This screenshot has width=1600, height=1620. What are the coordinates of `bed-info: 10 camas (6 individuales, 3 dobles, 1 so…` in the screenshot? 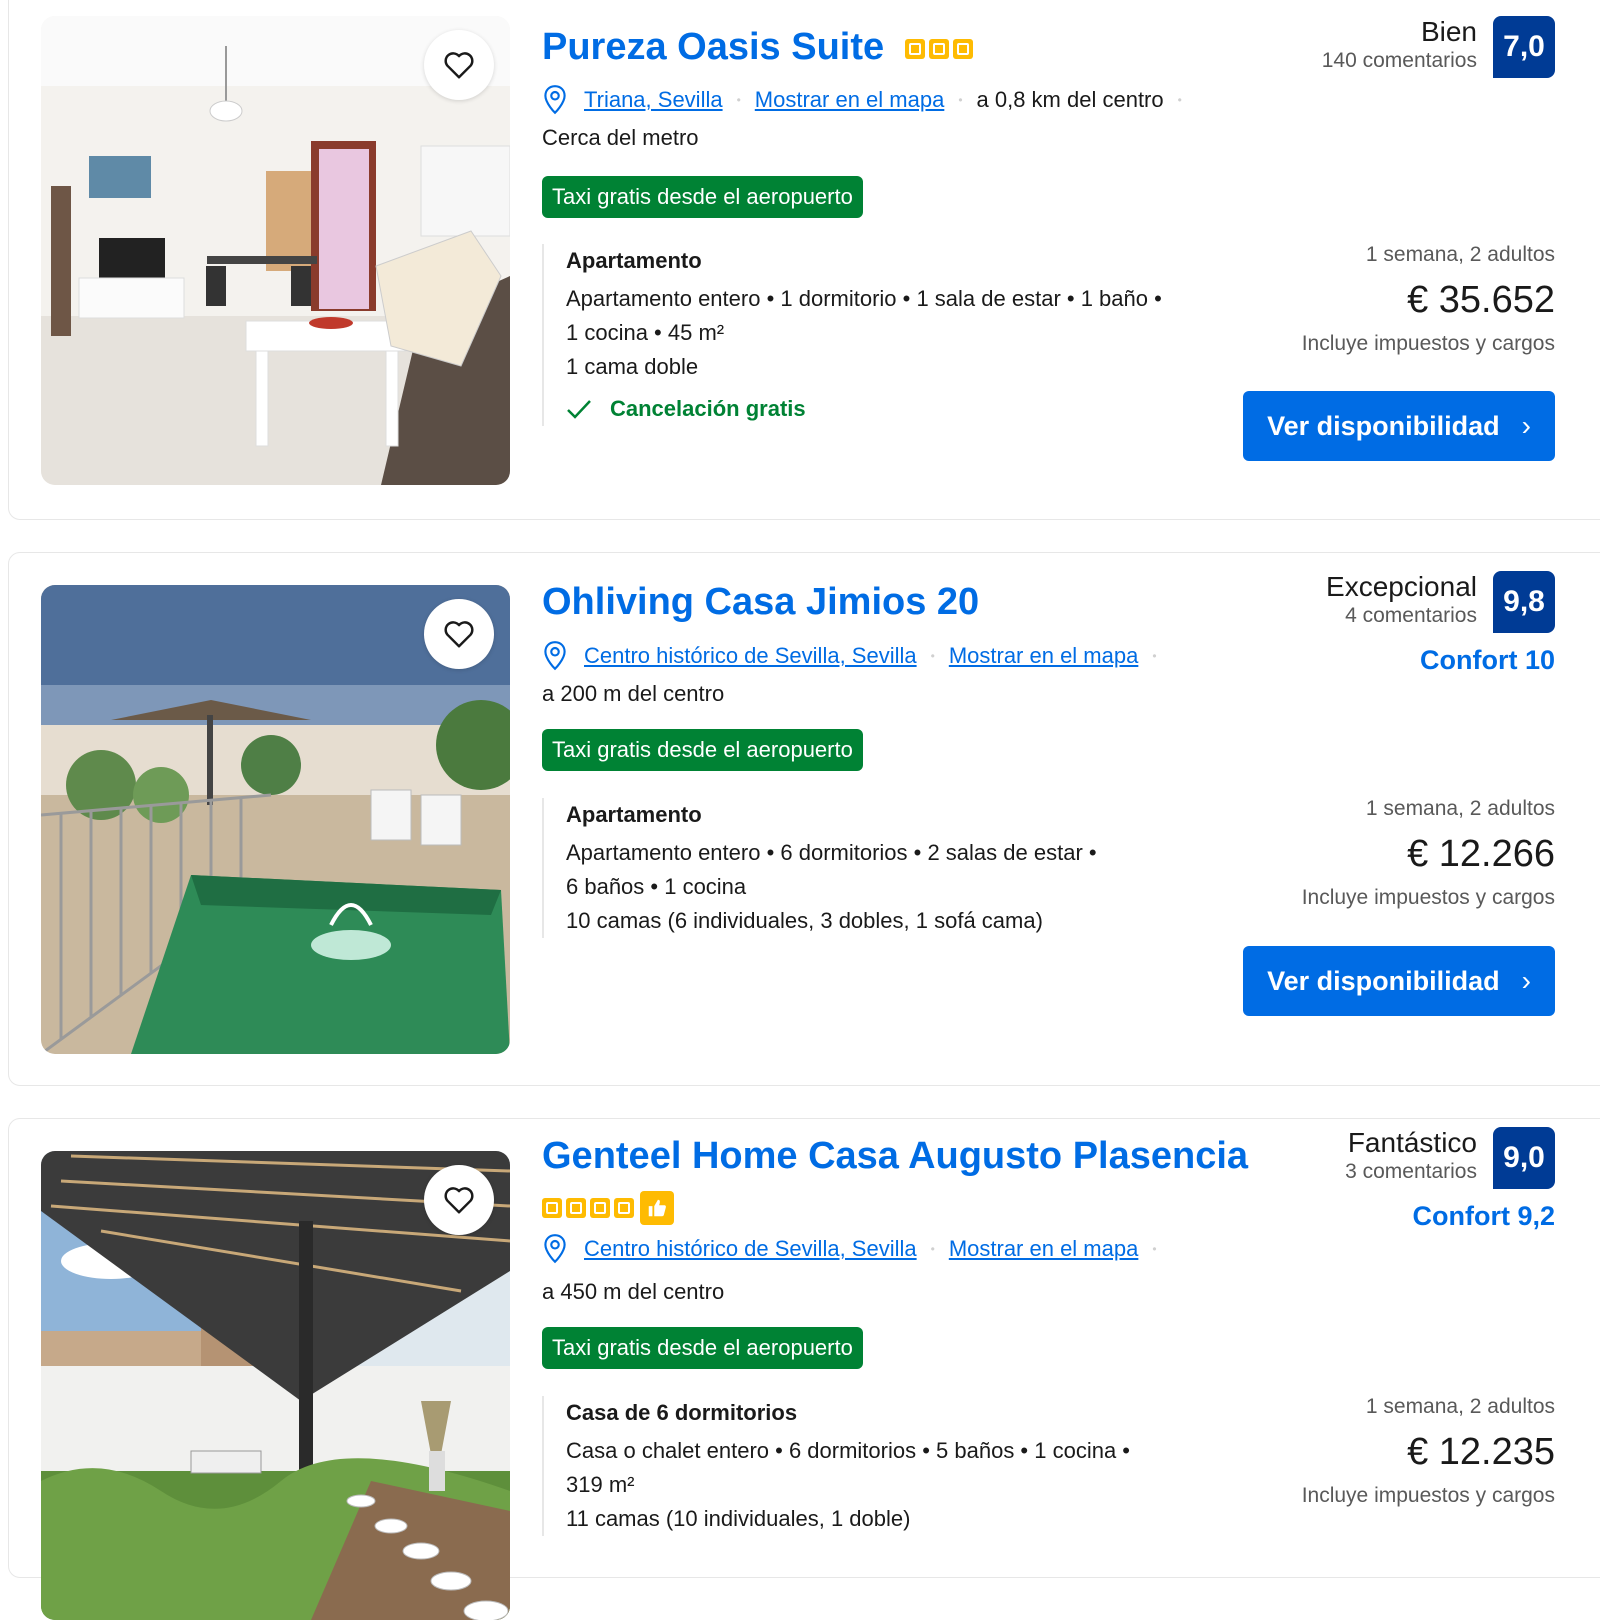 It's located at (804, 920).